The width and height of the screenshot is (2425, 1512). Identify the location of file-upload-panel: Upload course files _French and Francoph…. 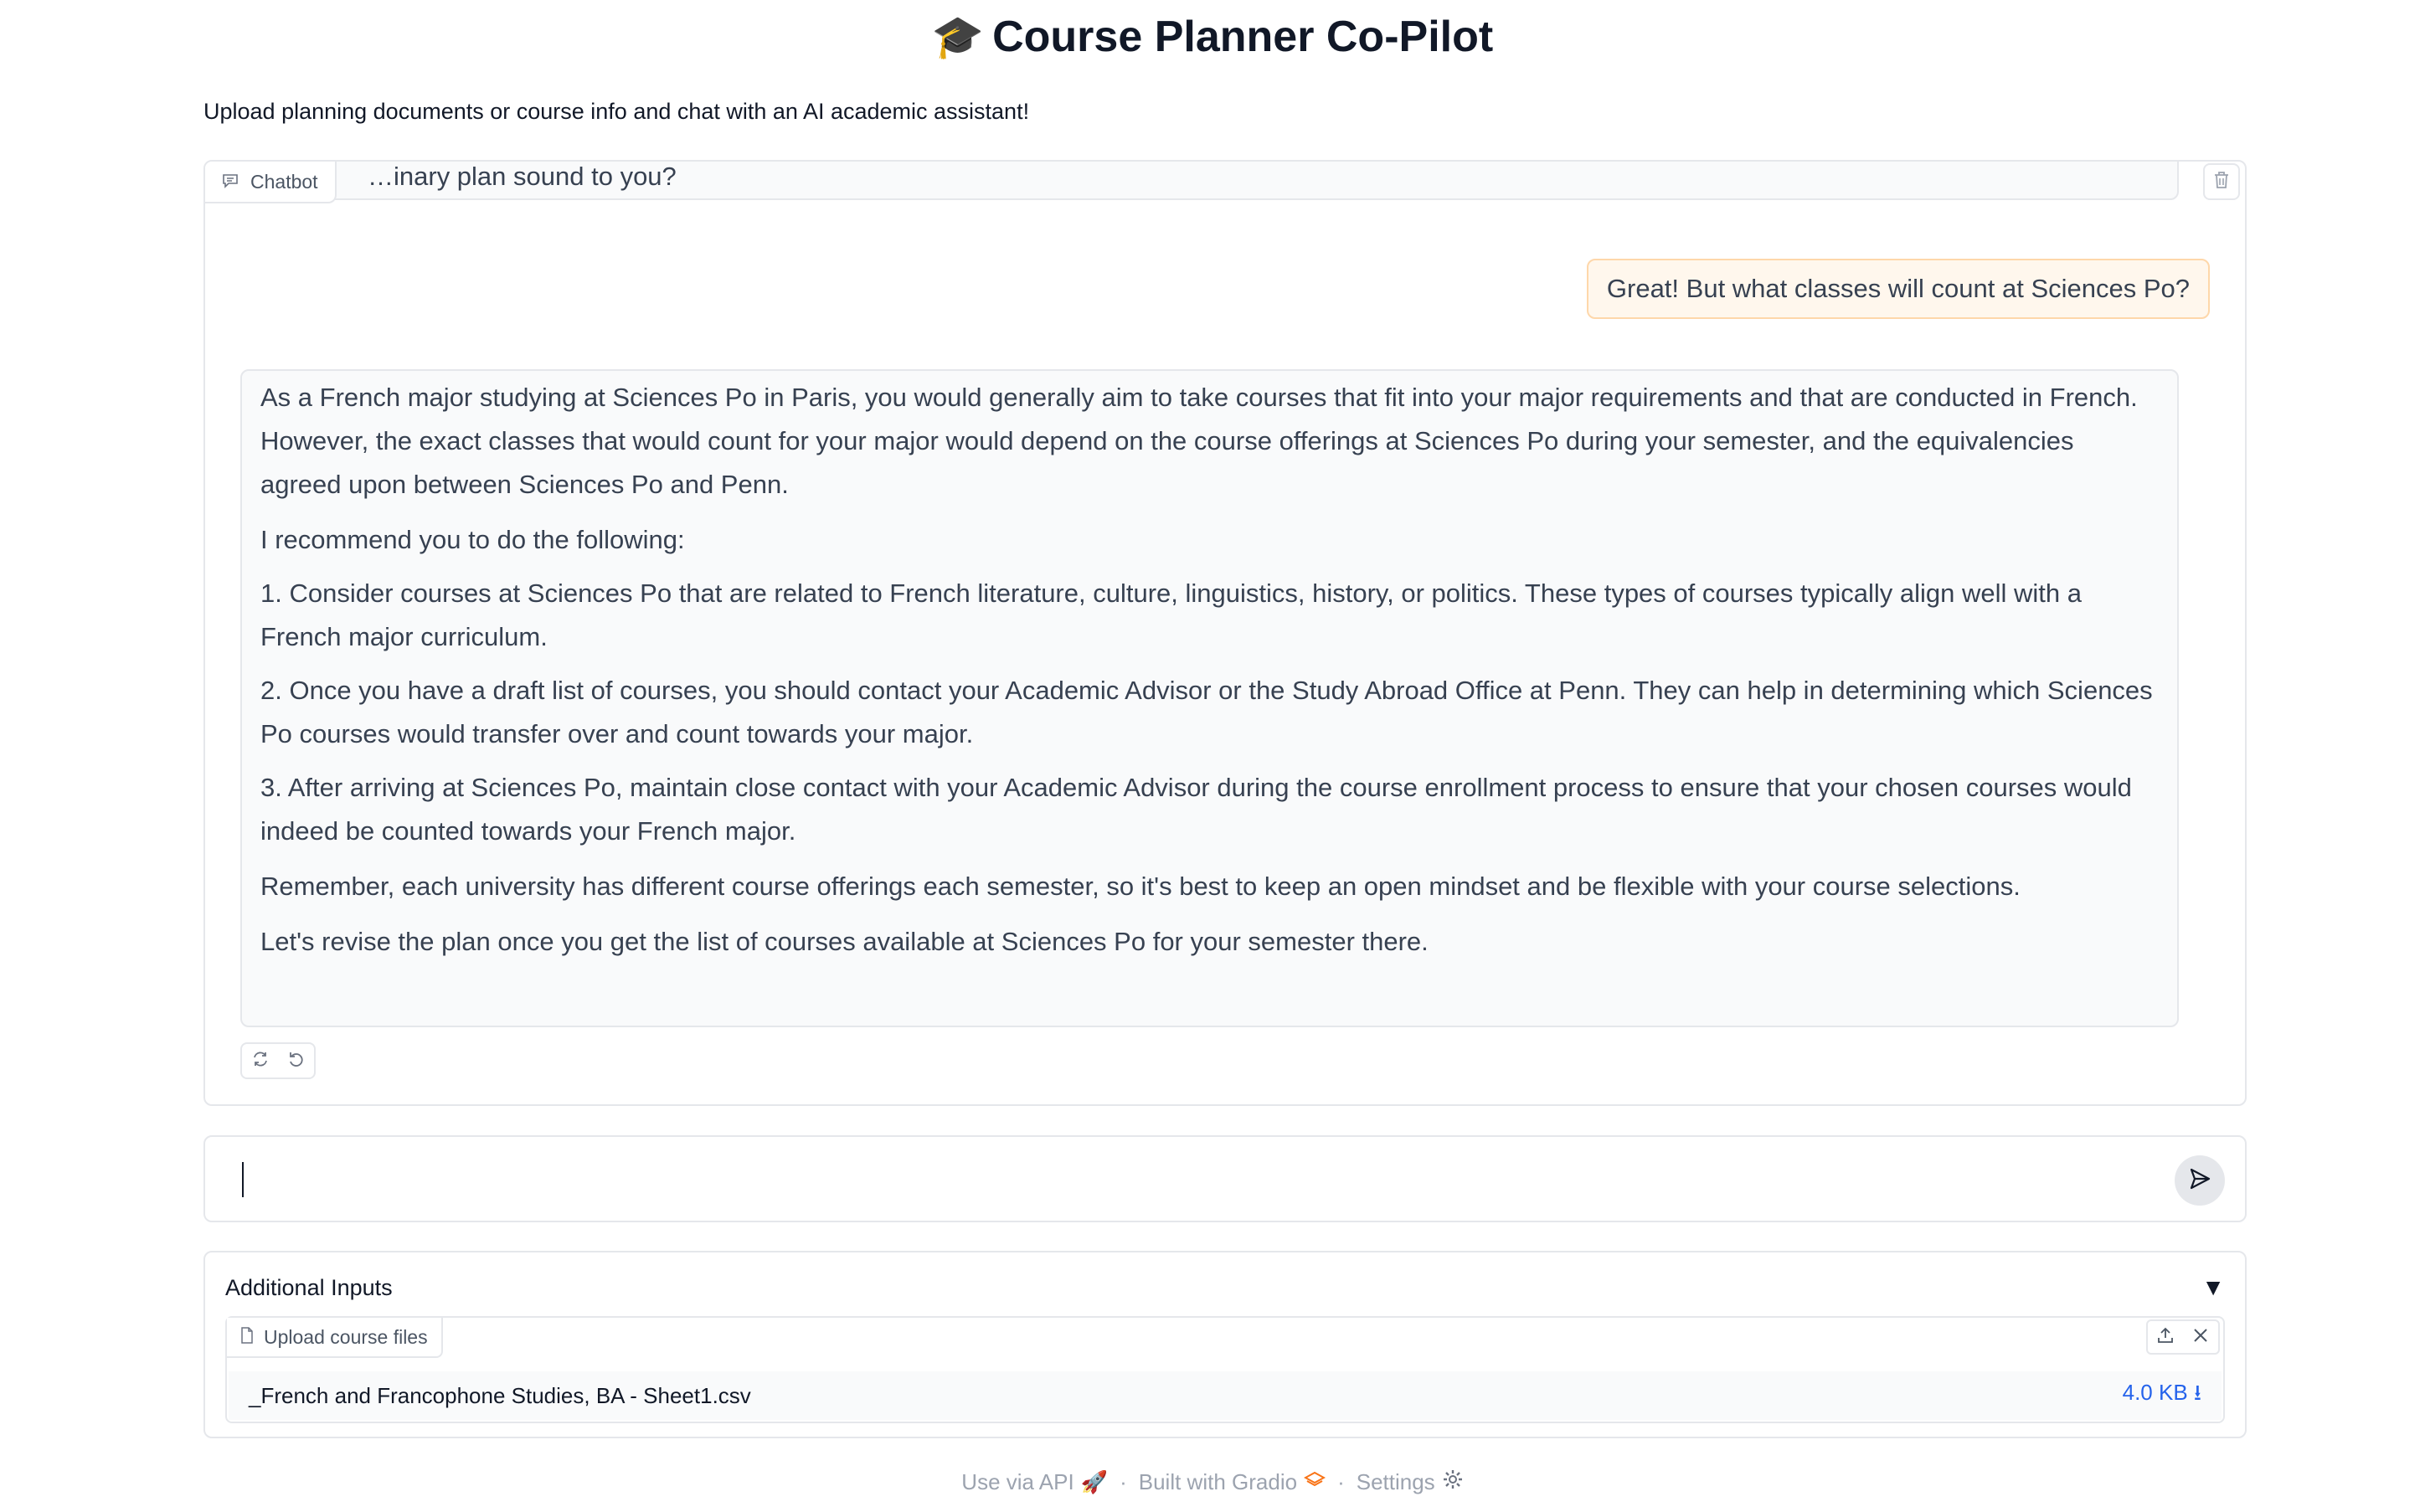
(1225, 1370).